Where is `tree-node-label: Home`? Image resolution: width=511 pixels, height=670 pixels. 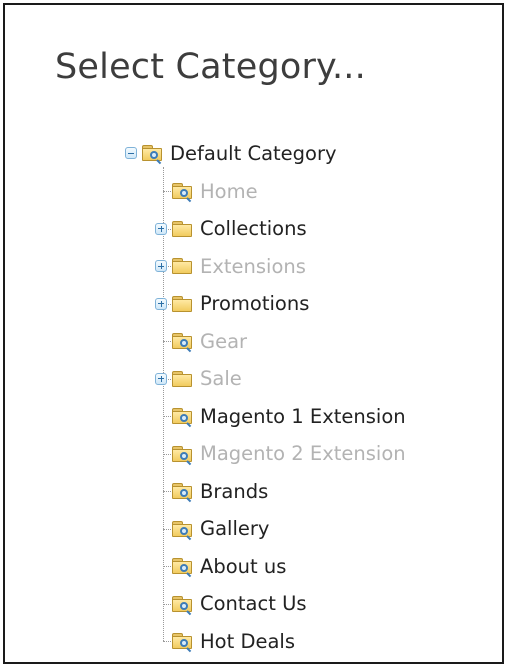
tree-node-label: Home is located at coordinates (229, 191).